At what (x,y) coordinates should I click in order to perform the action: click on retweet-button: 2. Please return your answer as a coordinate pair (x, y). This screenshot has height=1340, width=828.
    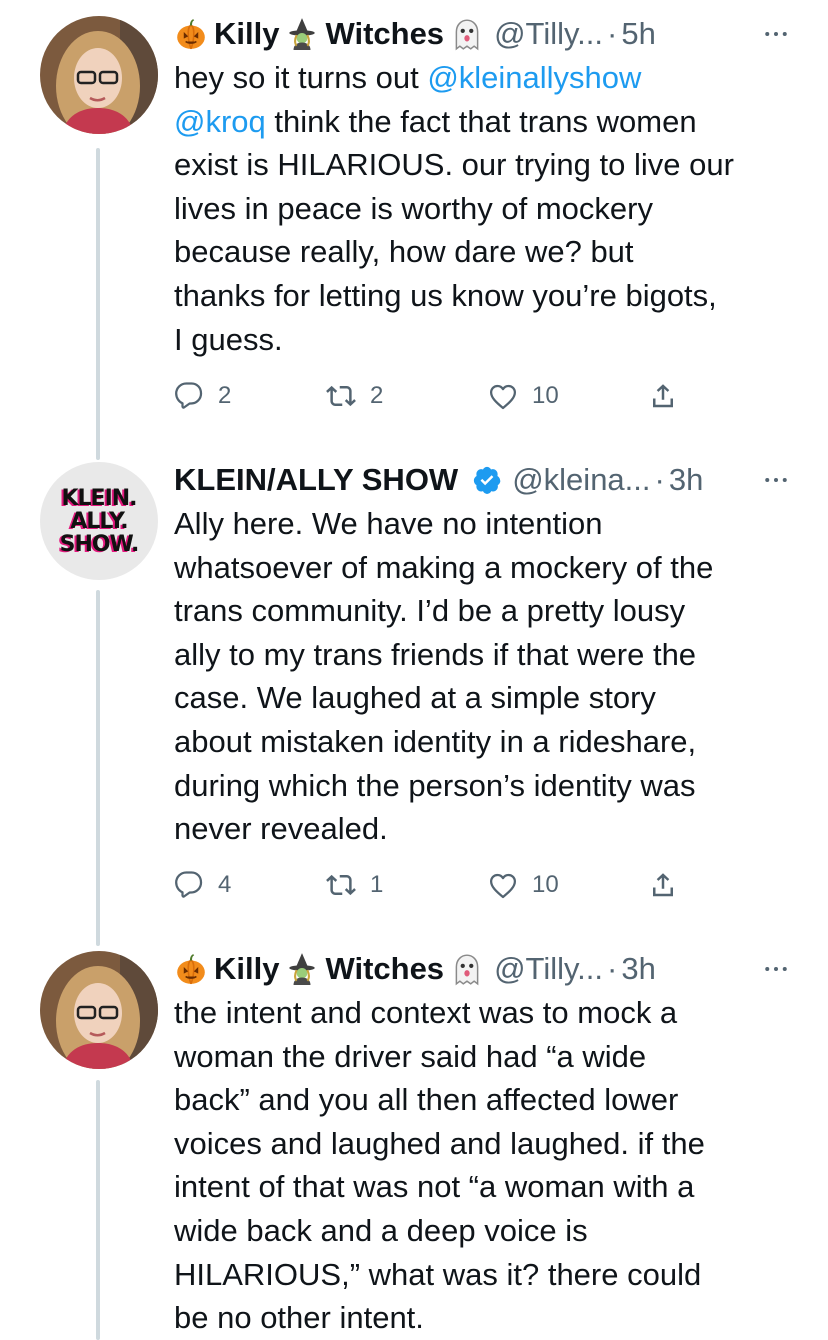
    Looking at the image, I should click on (354, 396).